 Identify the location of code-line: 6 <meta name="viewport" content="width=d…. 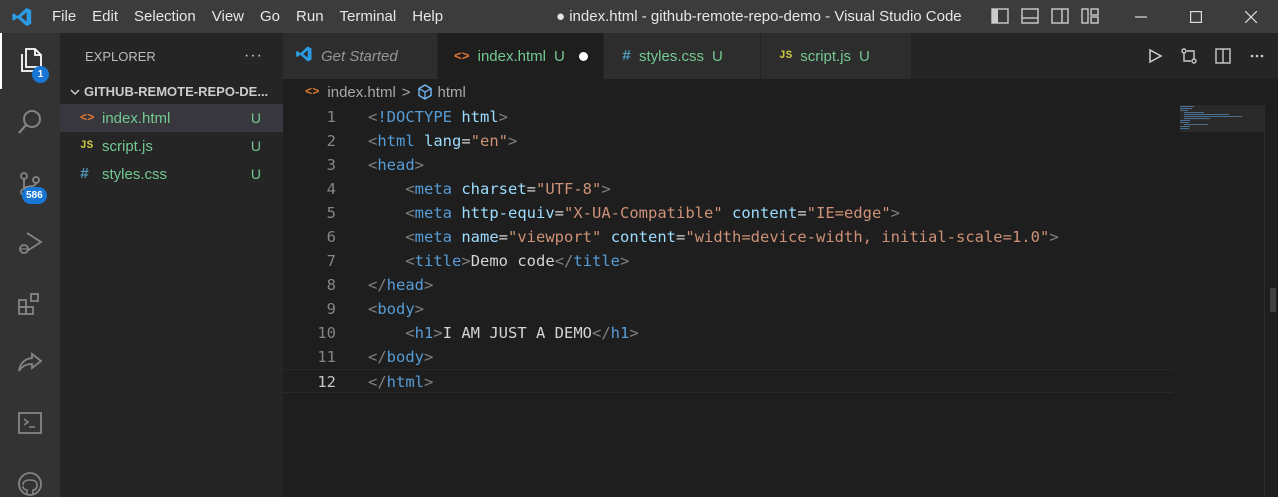
(728, 237).